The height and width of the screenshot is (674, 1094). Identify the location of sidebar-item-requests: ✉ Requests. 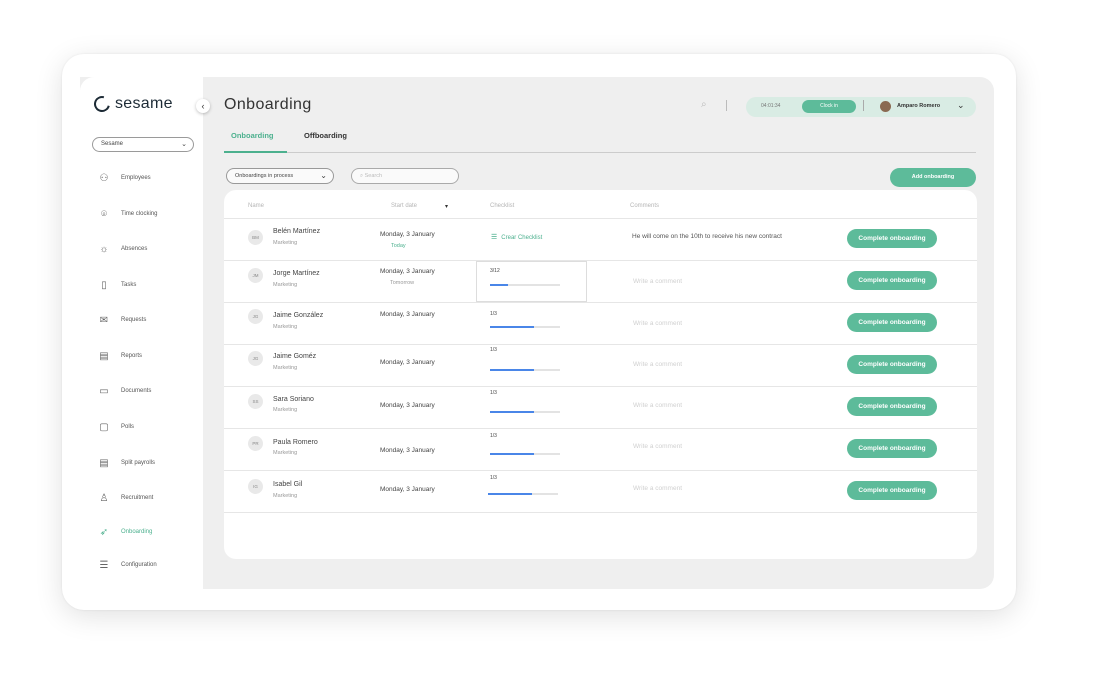
(122, 320).